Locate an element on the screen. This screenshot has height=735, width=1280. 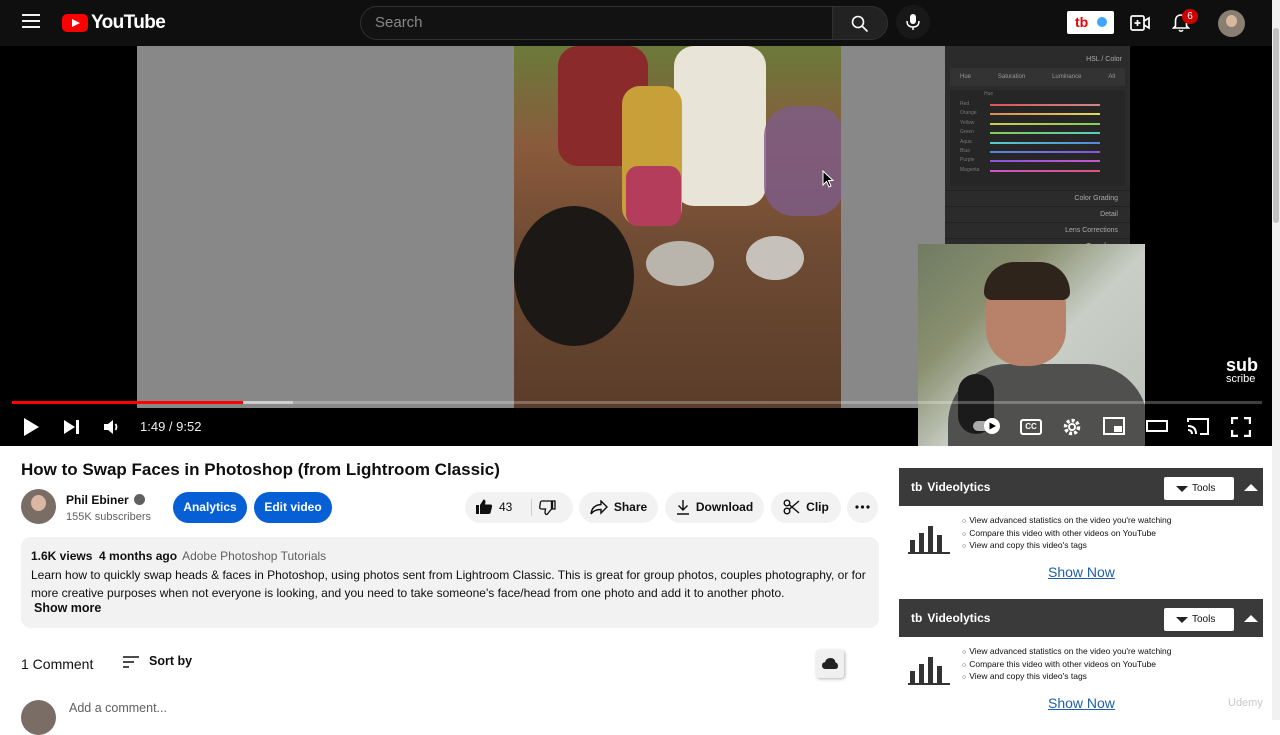
cloud-icon is located at coordinates (830, 663).